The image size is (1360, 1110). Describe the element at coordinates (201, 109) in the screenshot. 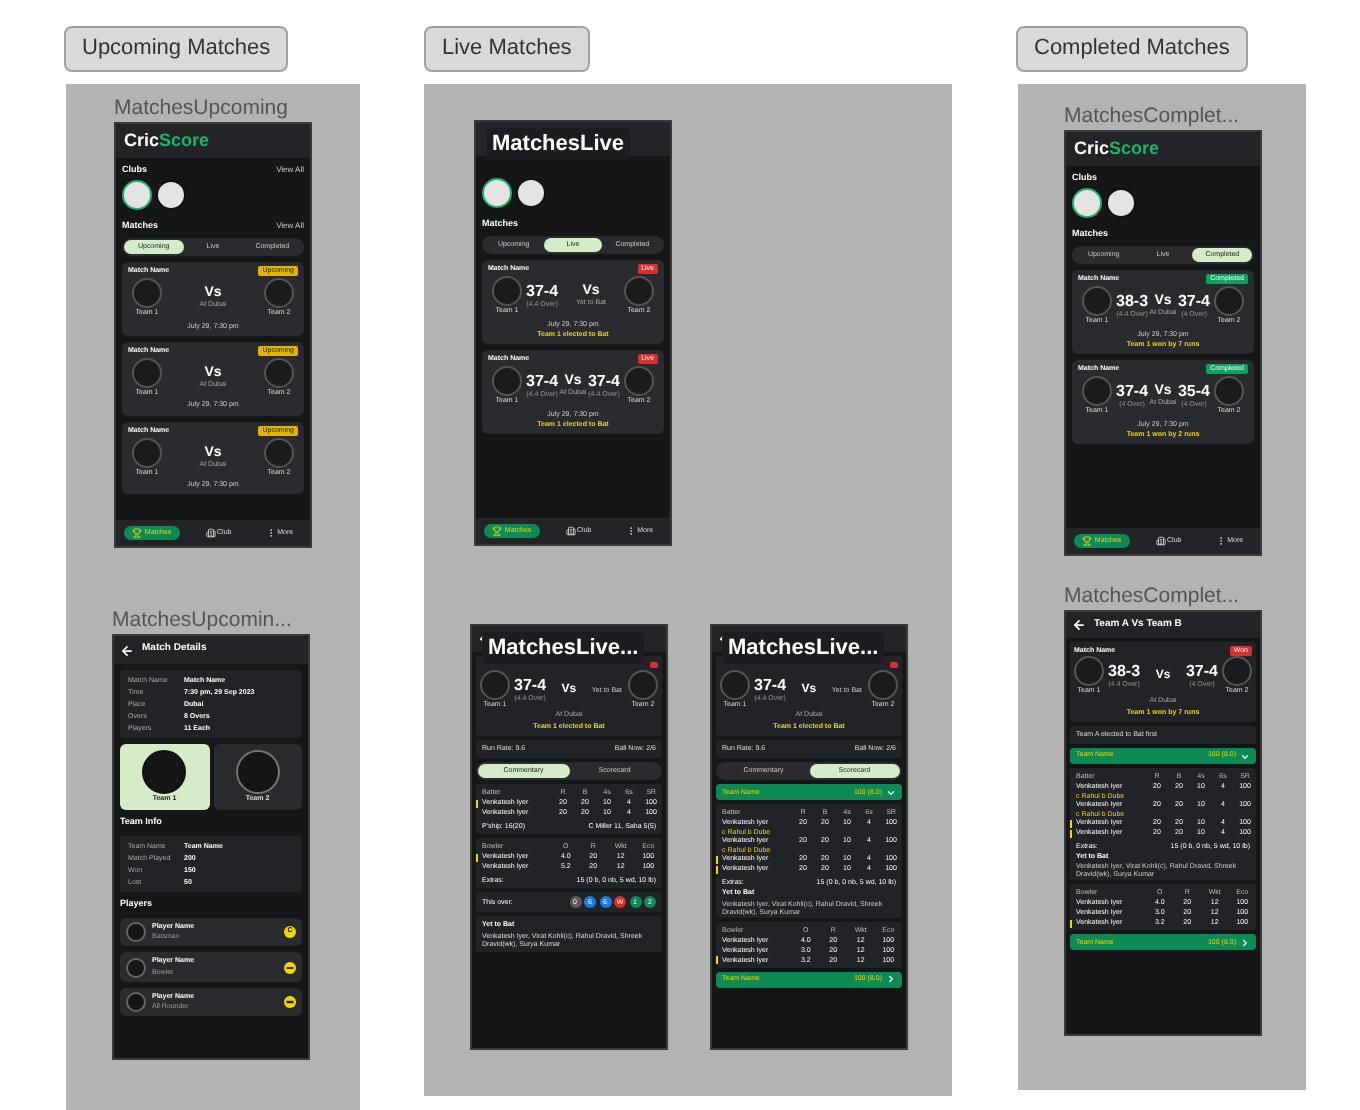

I see `frame-label: MatchesUpcoming` at that location.